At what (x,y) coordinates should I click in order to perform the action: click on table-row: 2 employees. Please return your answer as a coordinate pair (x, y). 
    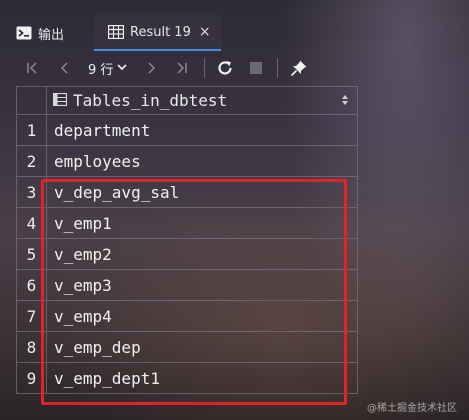
    Looking at the image, I should click on (187, 161).